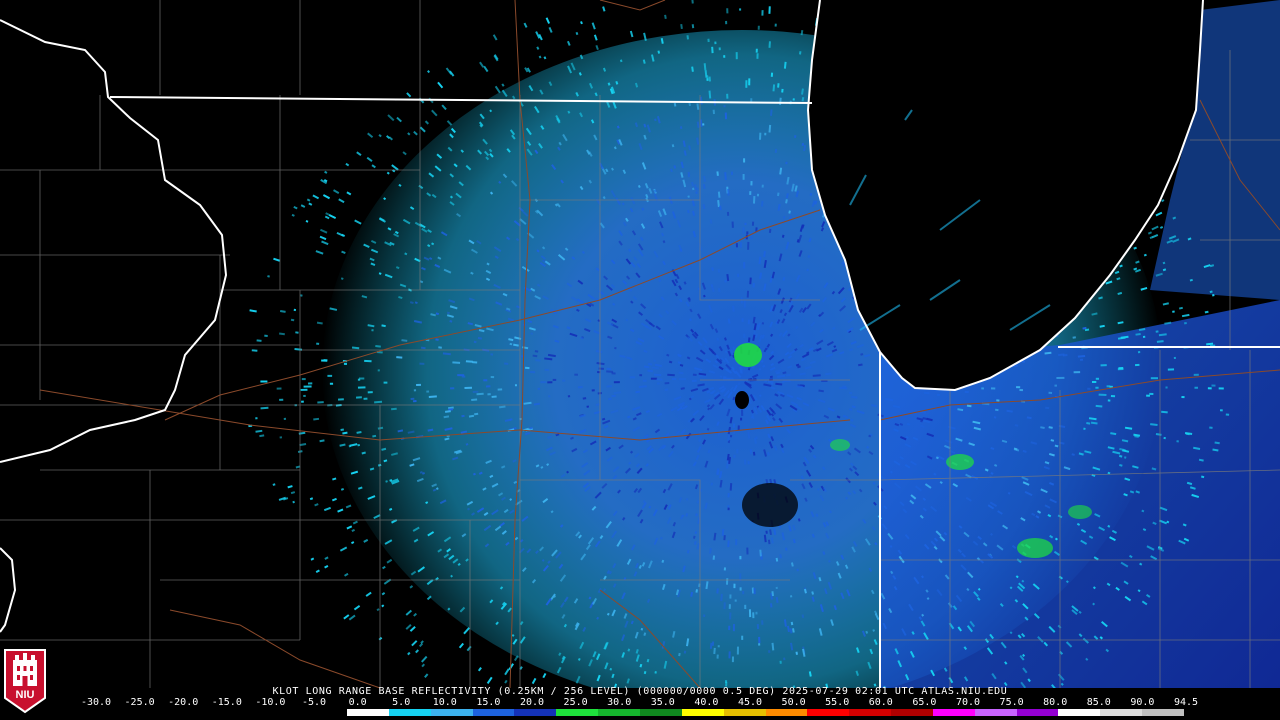  Describe the element at coordinates (532, 702) in the screenshot. I see `scale-label: 20.0` at that location.